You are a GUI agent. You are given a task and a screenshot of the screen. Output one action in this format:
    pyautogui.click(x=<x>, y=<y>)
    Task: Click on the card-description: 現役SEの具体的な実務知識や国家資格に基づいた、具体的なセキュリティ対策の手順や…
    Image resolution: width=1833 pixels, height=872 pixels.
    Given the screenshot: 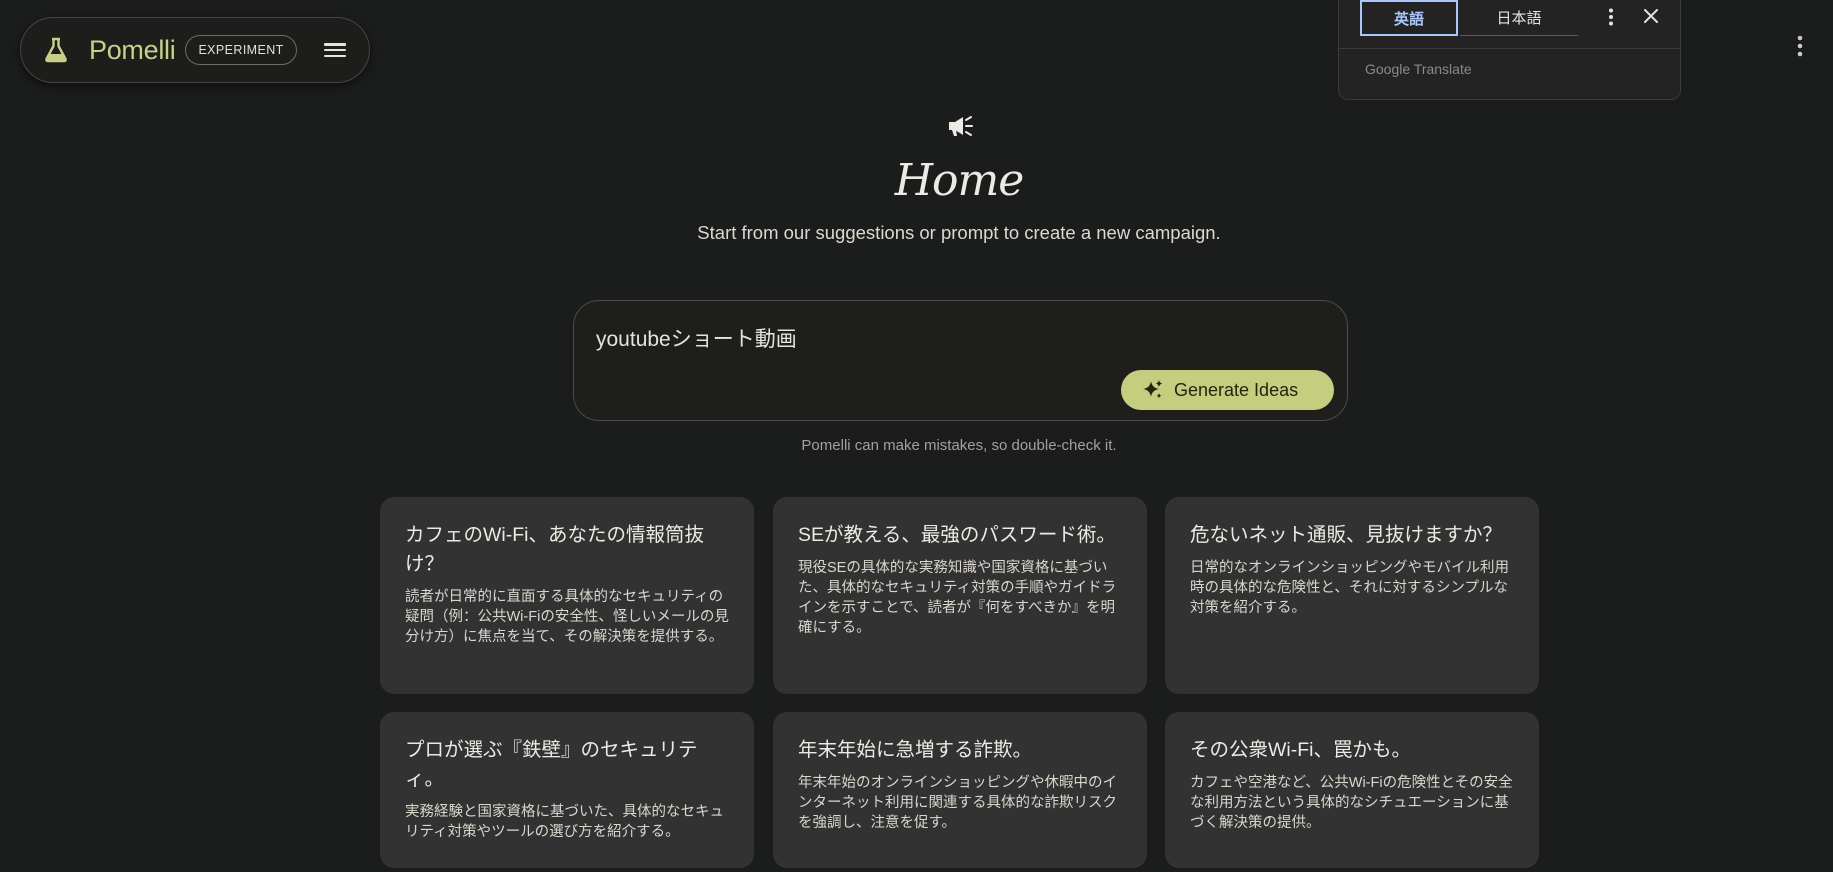 What is the action you would take?
    pyautogui.click(x=957, y=598)
    